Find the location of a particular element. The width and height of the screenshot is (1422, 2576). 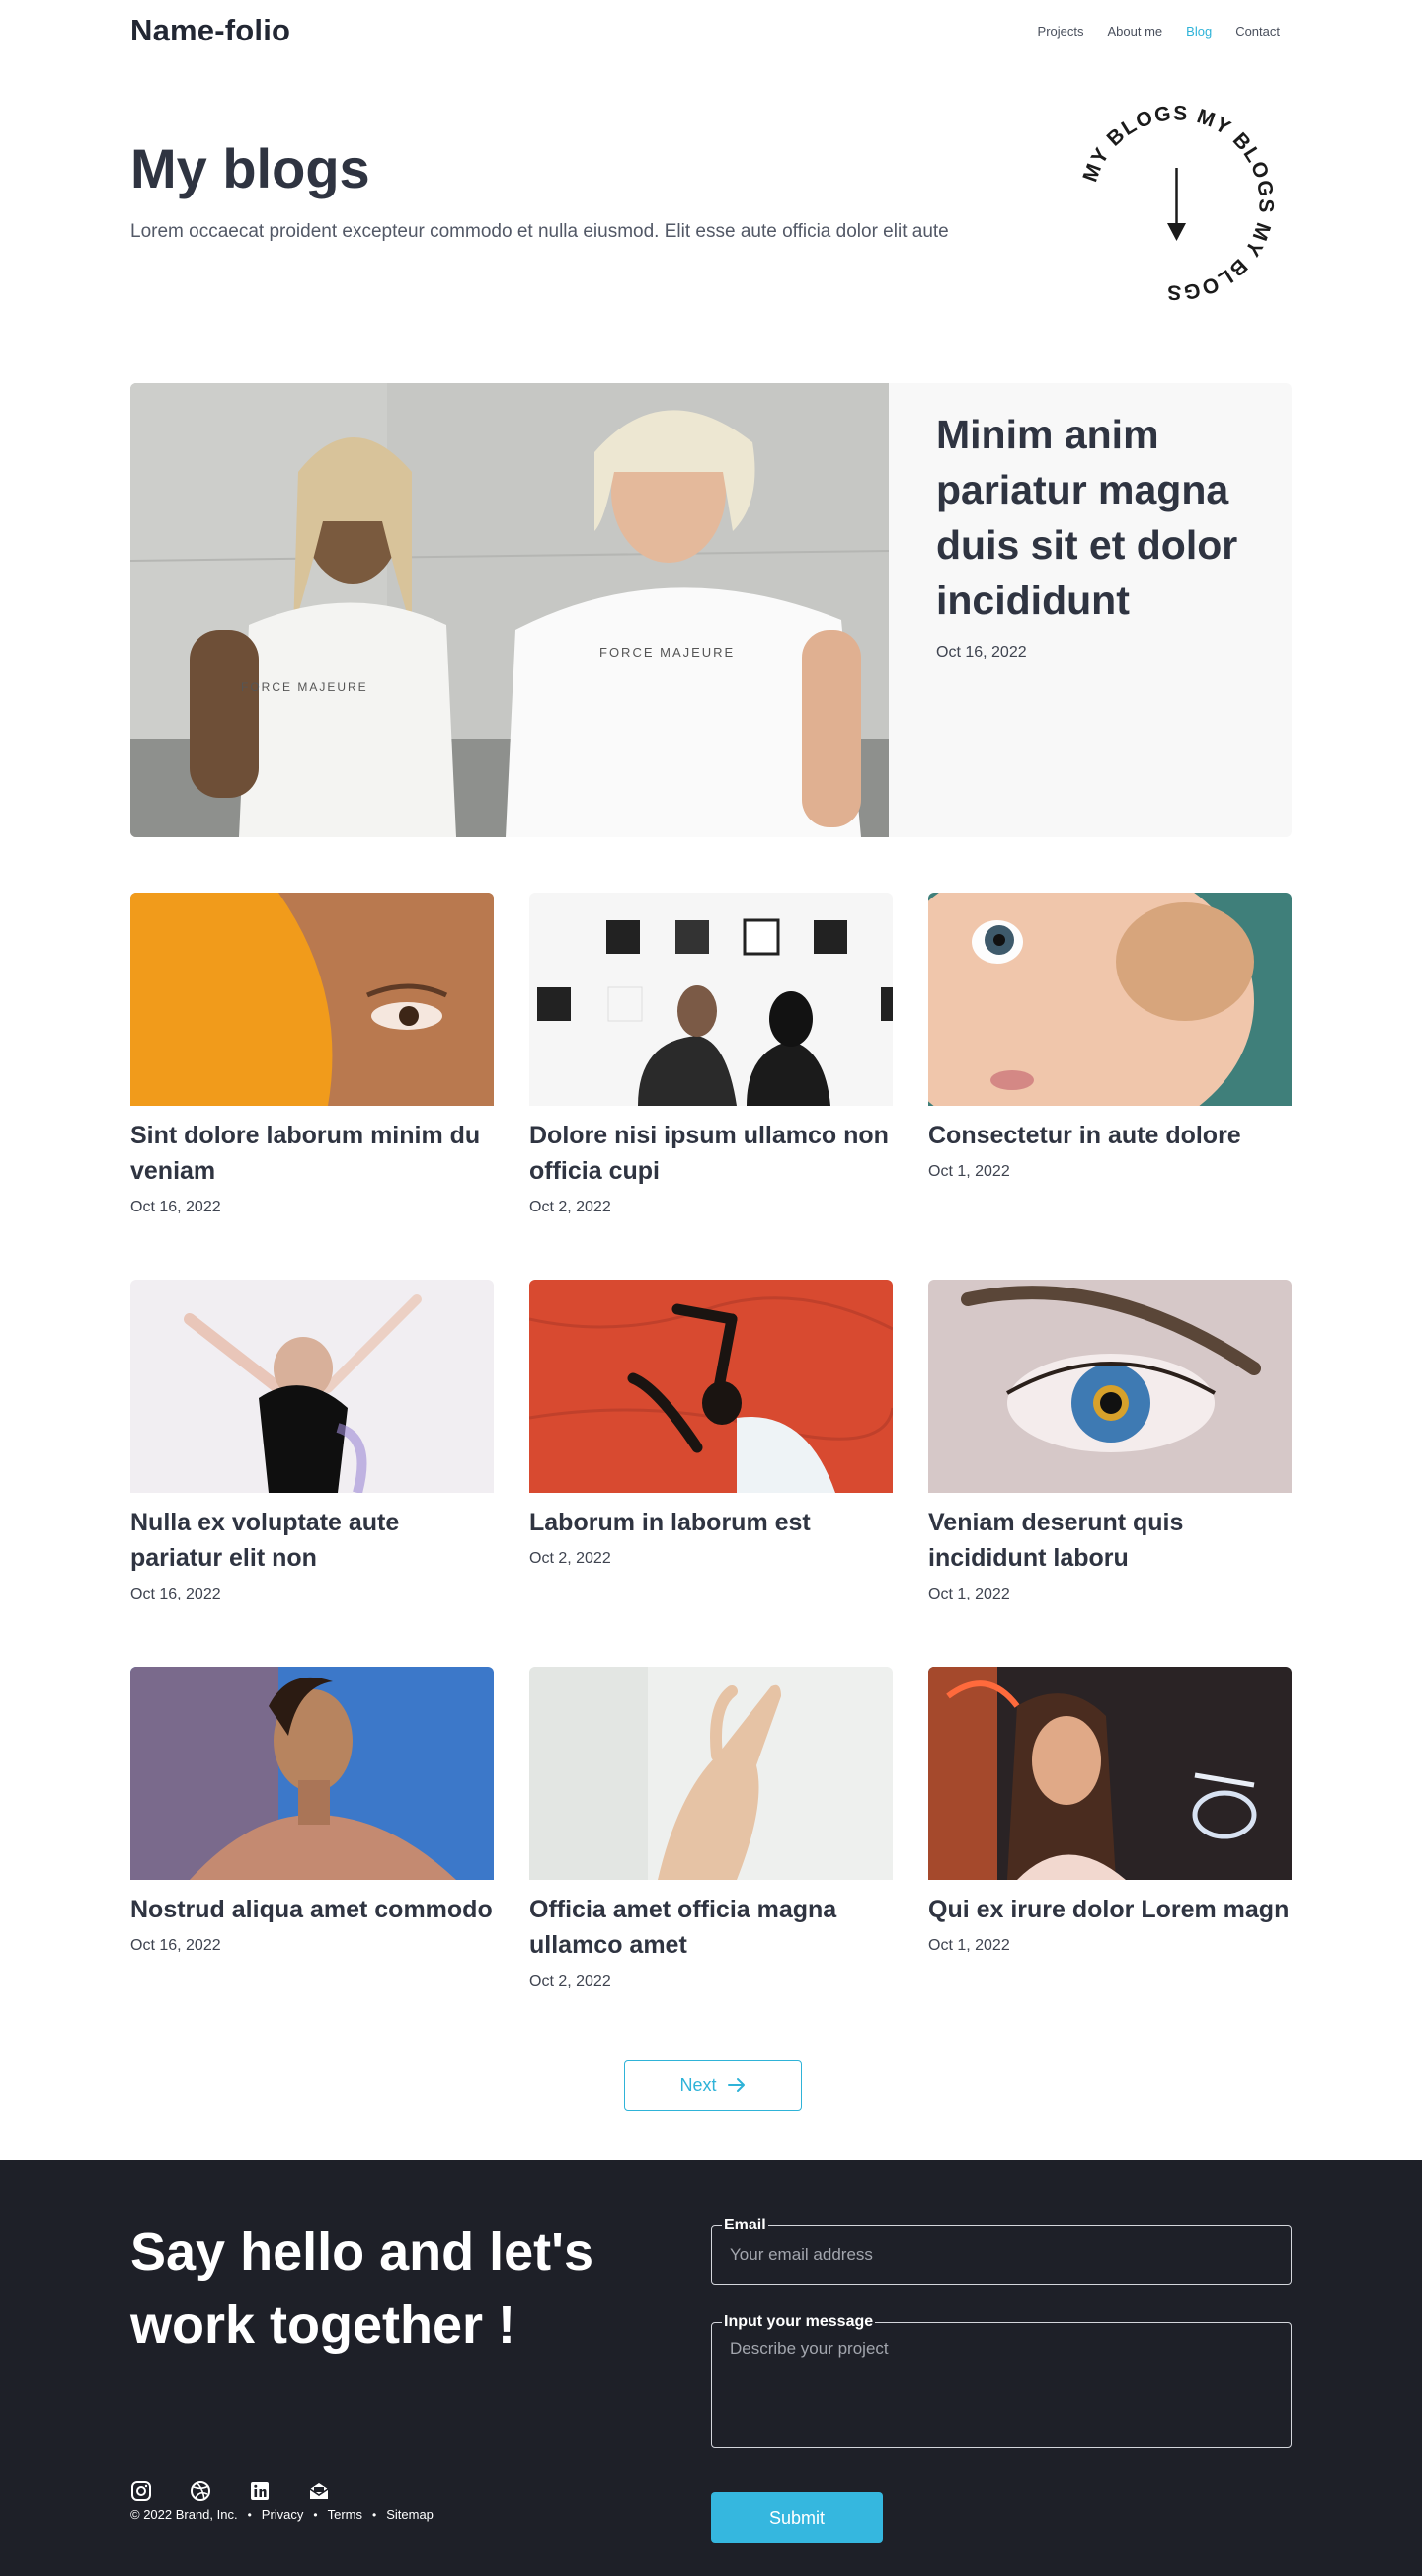

shirt-text-left: FORCE MAJEURE is located at coordinates (305, 687).